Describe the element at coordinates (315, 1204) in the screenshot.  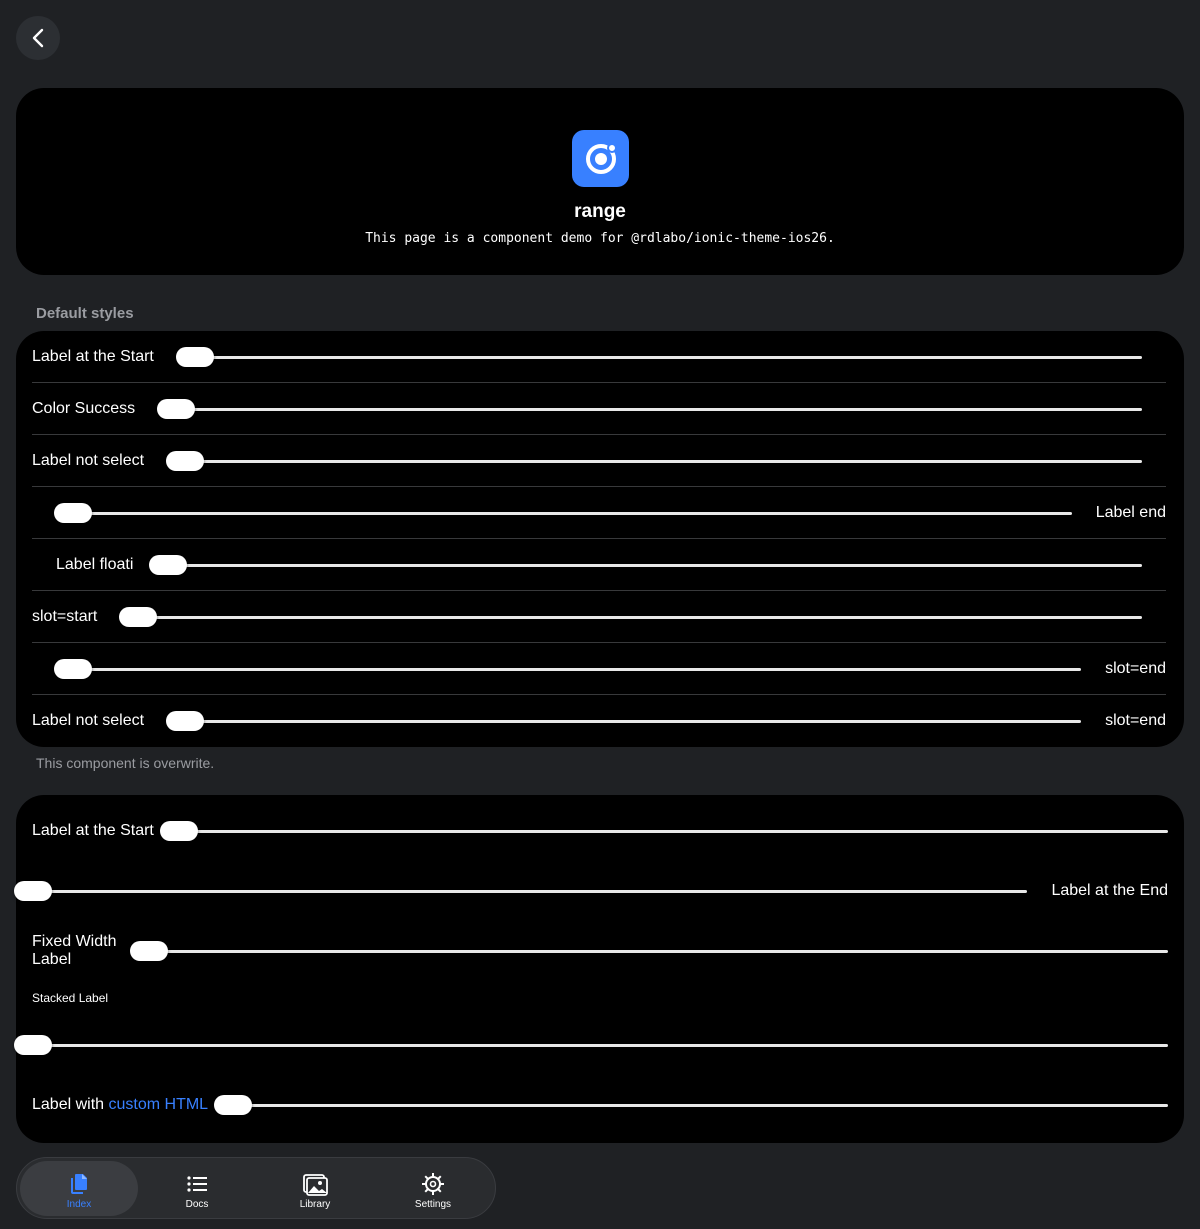
I see `tab-label: Library` at that location.